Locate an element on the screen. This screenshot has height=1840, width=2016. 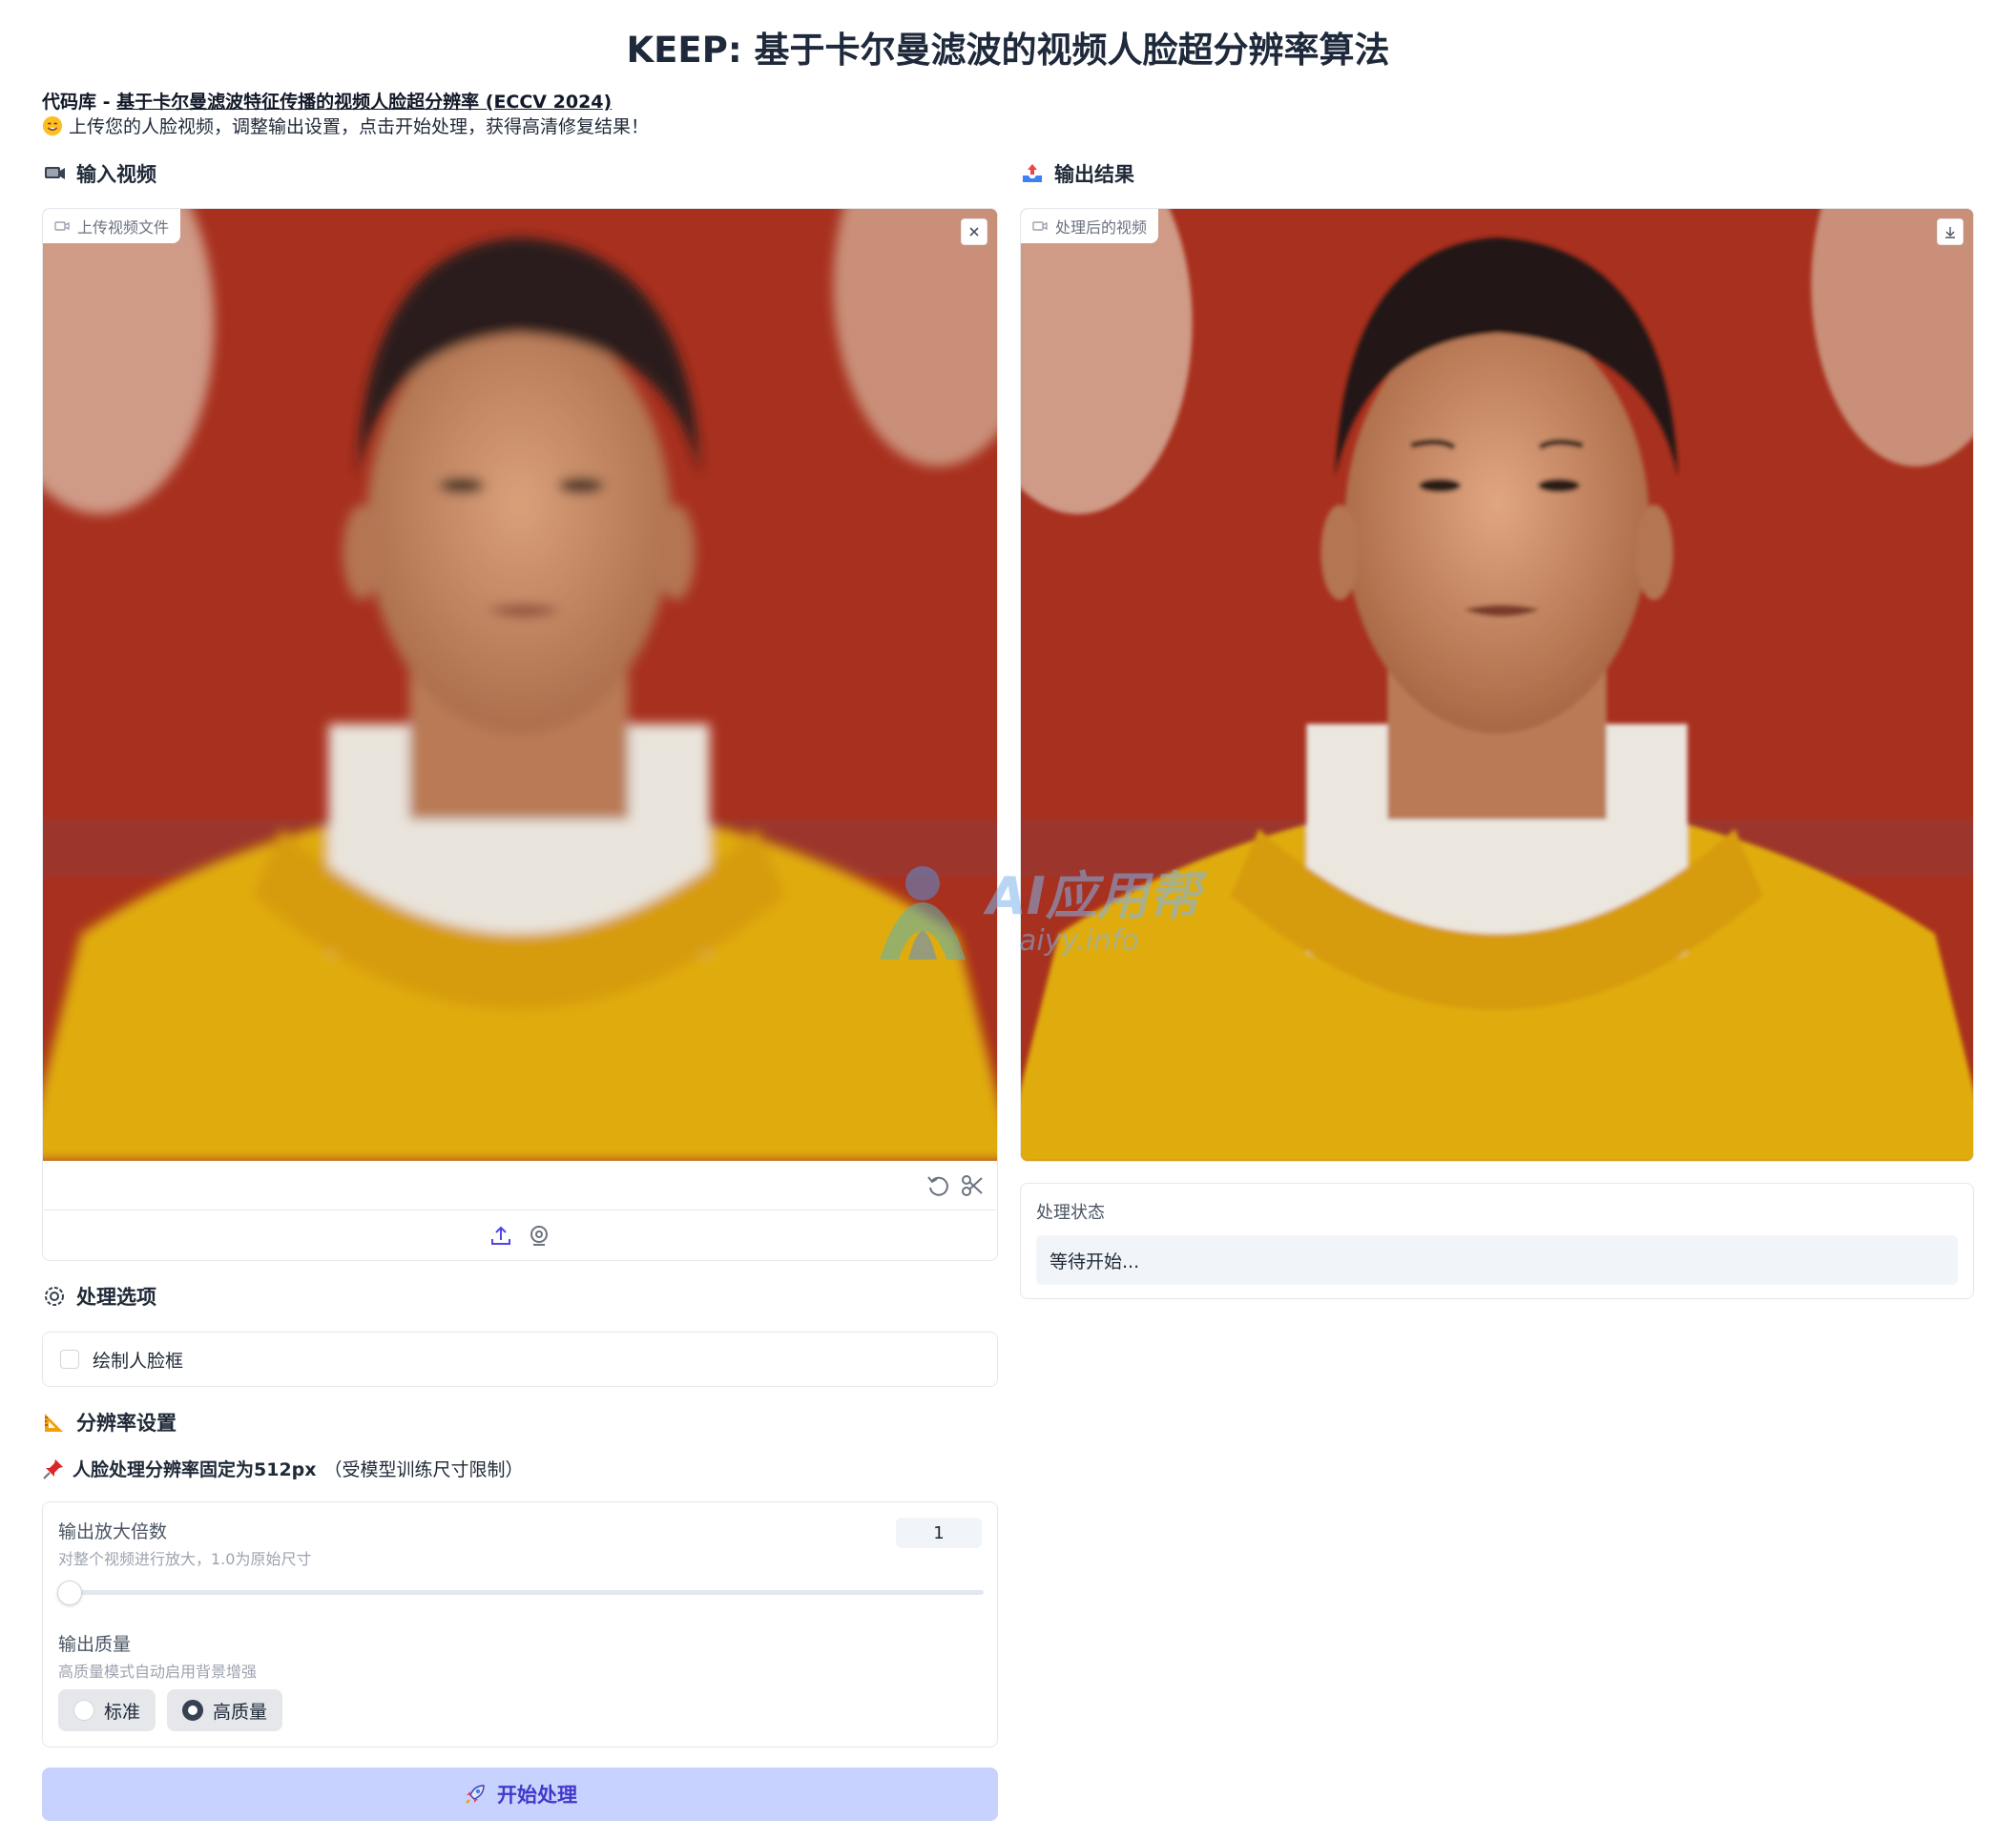
draw-face-box-checkbox is located at coordinates (69, 1359).